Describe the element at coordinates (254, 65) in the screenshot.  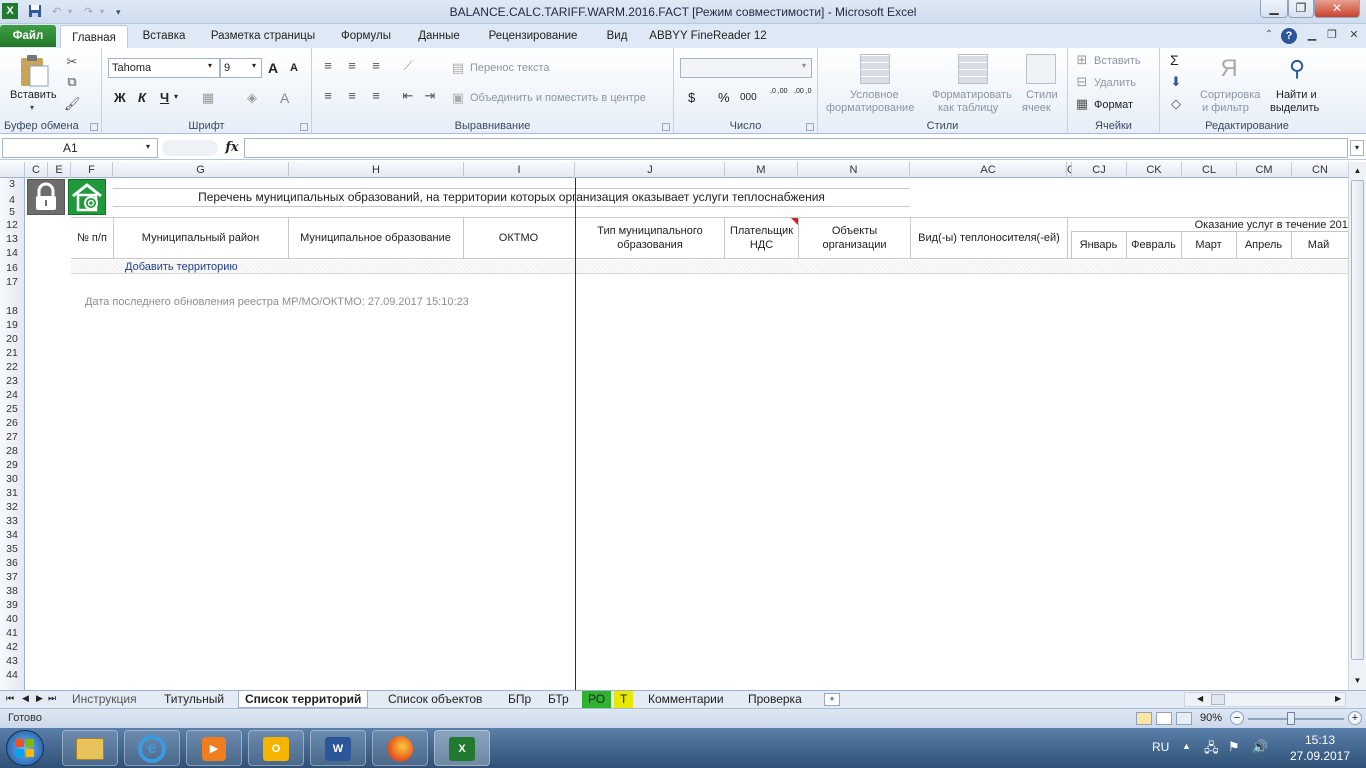
I see `font-size-dropdown-icon: ▾` at that location.